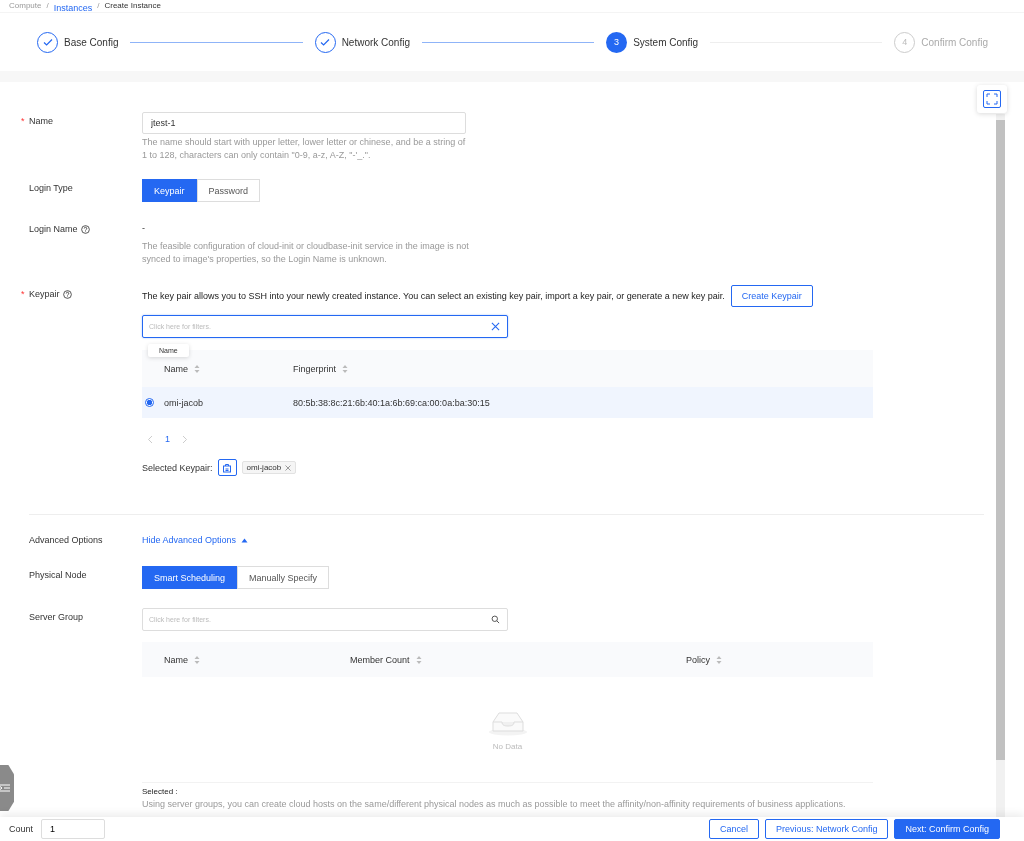  Describe the element at coordinates (433, 296) in the screenshot. I see `keypair-description: The key pair allows you to SSH into your newly created instance. You can select an existing key pair, import a key pair, or generate a new key pair.` at that location.